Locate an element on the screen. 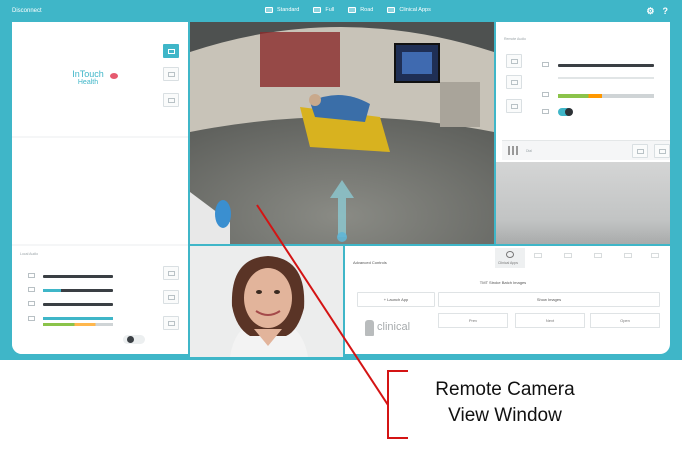  remote-camera-button is located at coordinates (514, 82).